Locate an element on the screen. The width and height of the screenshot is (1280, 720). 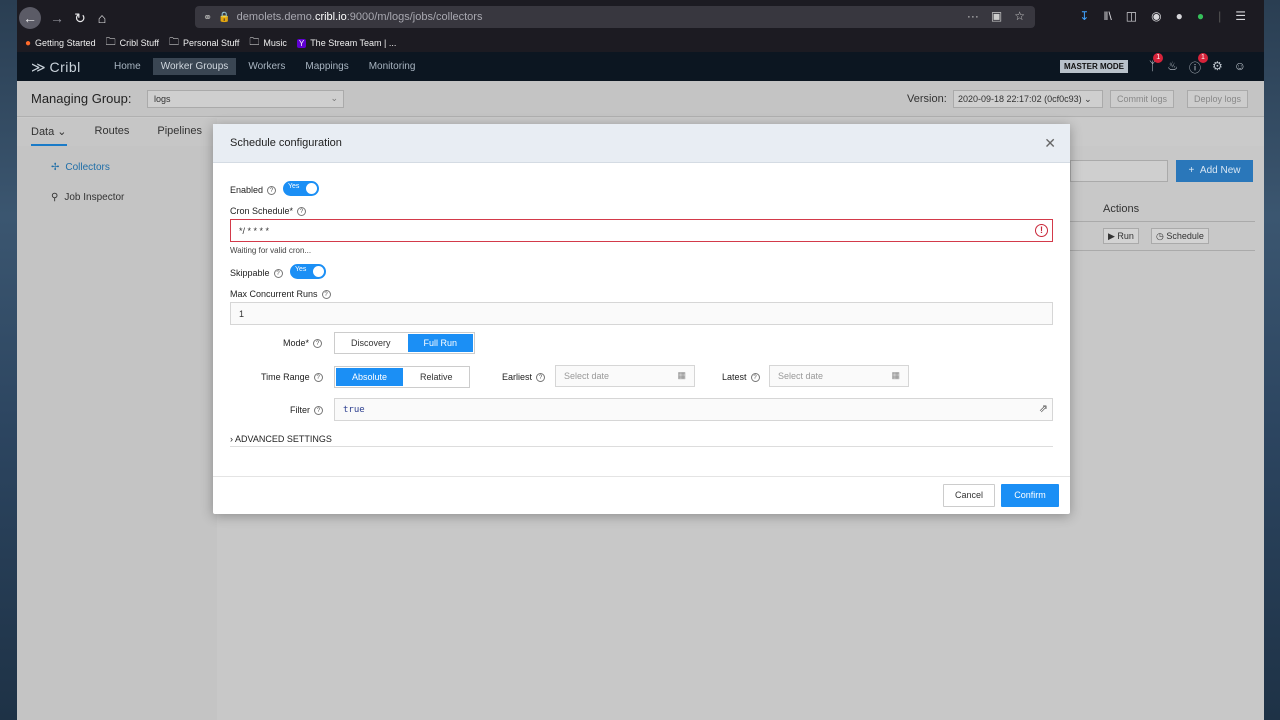
search-input is located at coordinates (1119, 171).